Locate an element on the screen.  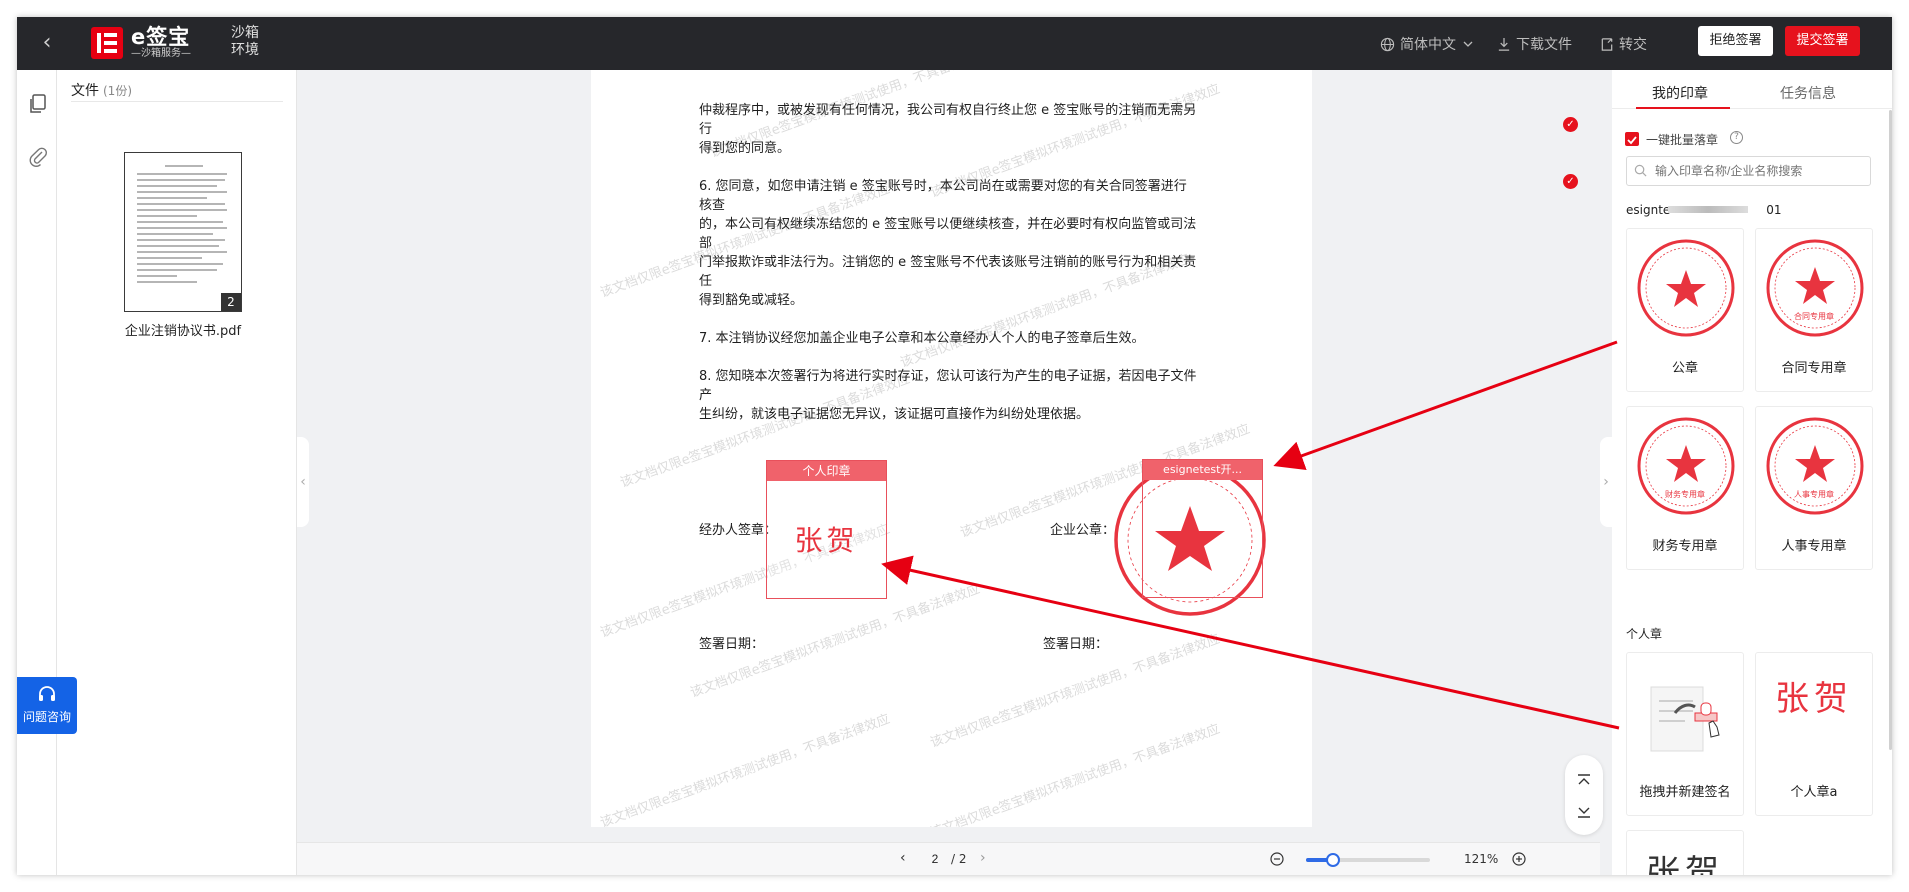
batch-seal-checkbox is located at coordinates (1632, 139).